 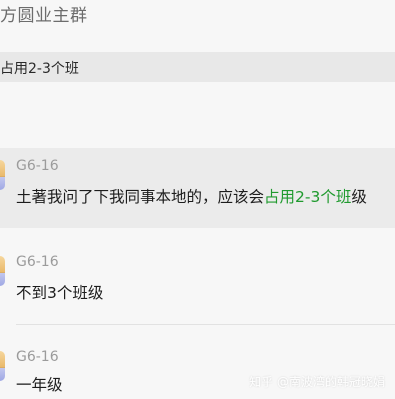 What do you see at coordinates (308, 197) in the screenshot?
I see `search-match: 占用2-3个班` at bounding box center [308, 197].